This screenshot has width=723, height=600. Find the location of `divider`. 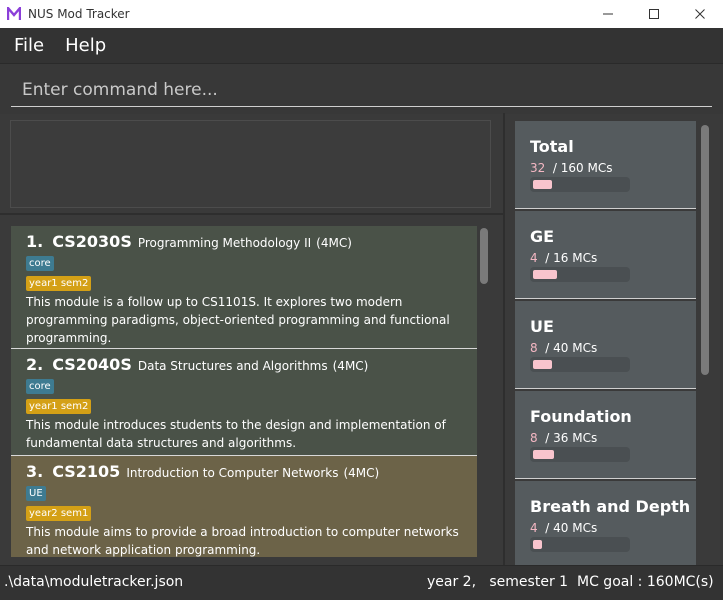

divider is located at coordinates (251, 214).